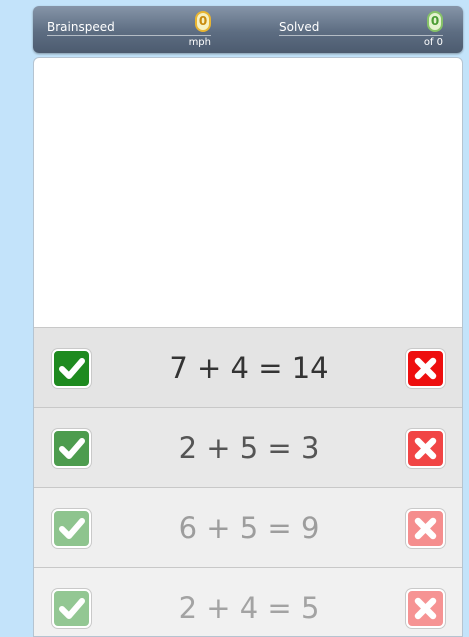 This screenshot has width=469, height=637. I want to click on solved-total: of 0, so click(433, 42).